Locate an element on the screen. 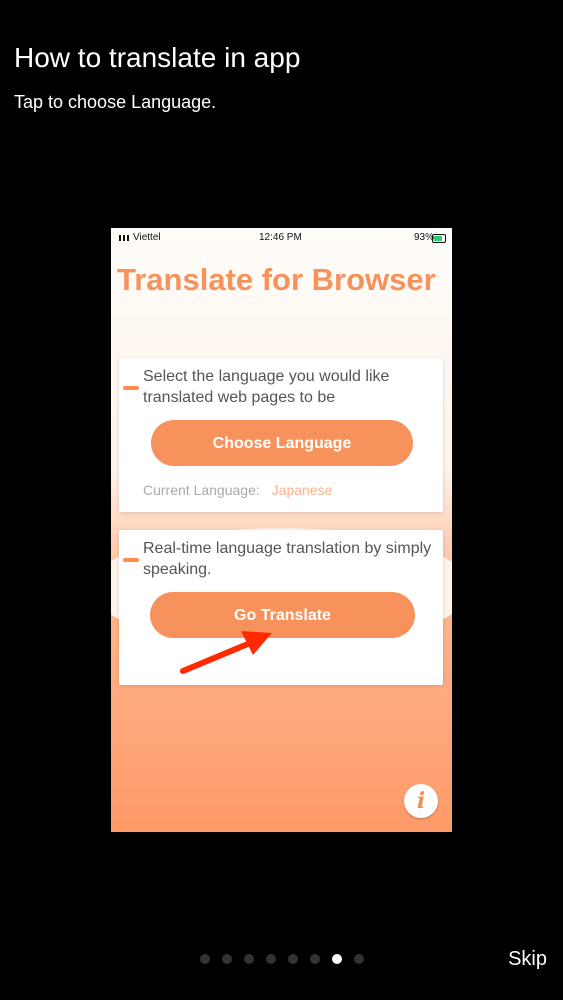 The height and width of the screenshot is (1000, 563). battery-percent: 93% is located at coordinates (423, 237).